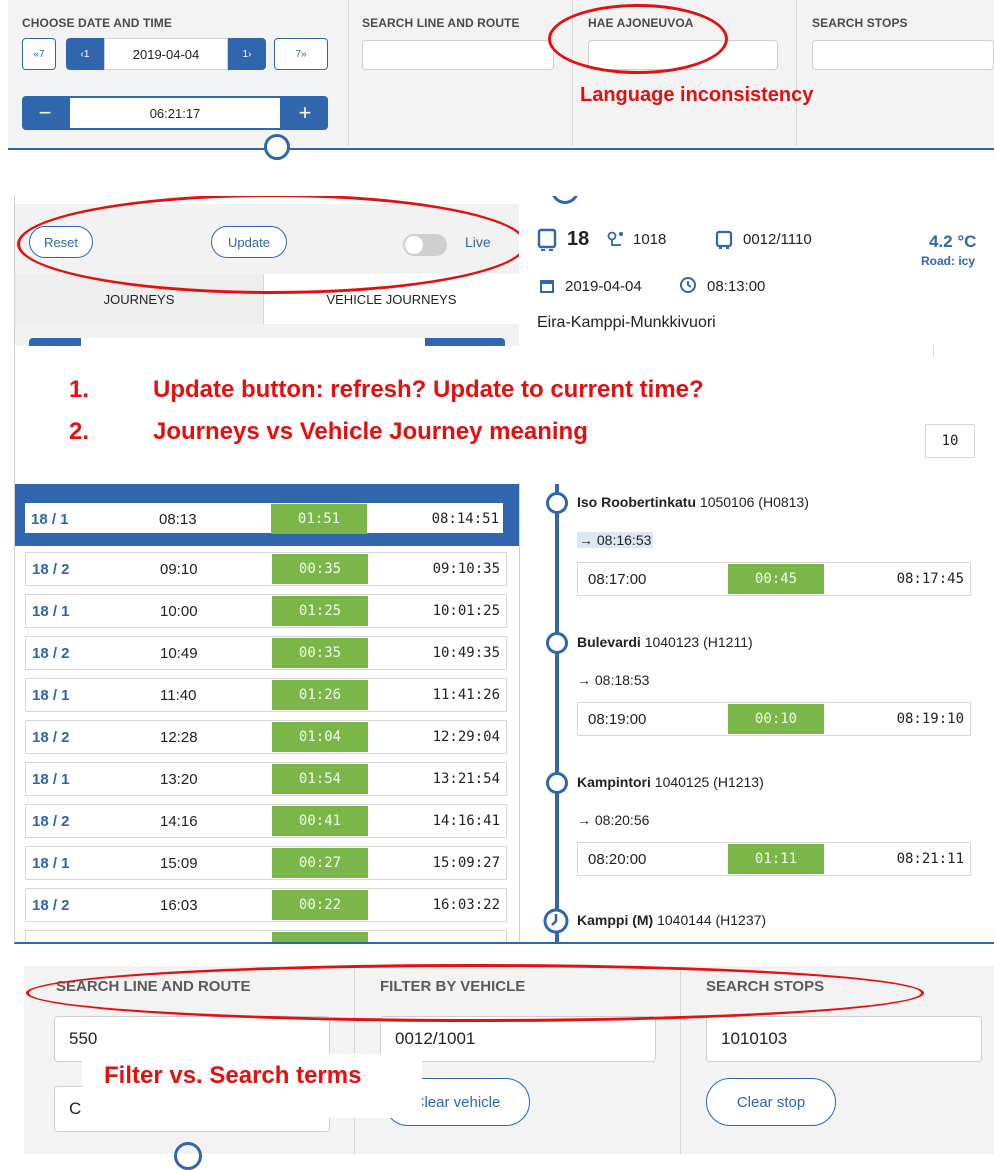  Describe the element at coordinates (179, 779) in the screenshot. I see `journey-planned: 13:20` at that location.